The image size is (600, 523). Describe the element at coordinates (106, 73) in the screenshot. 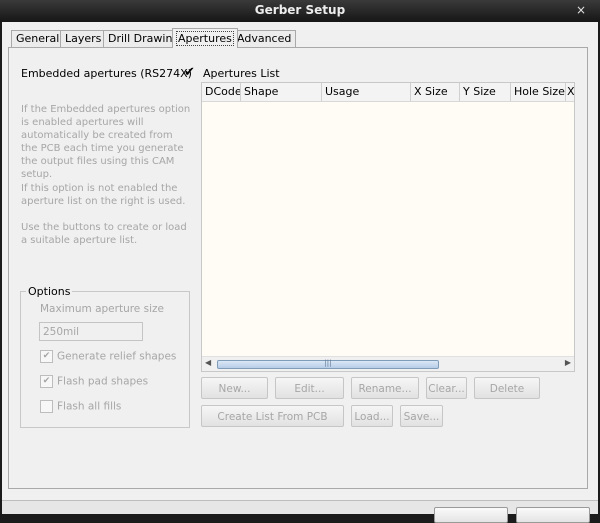

I see `embedded-apertures-label: Embedded apertures (RS274X)` at that location.